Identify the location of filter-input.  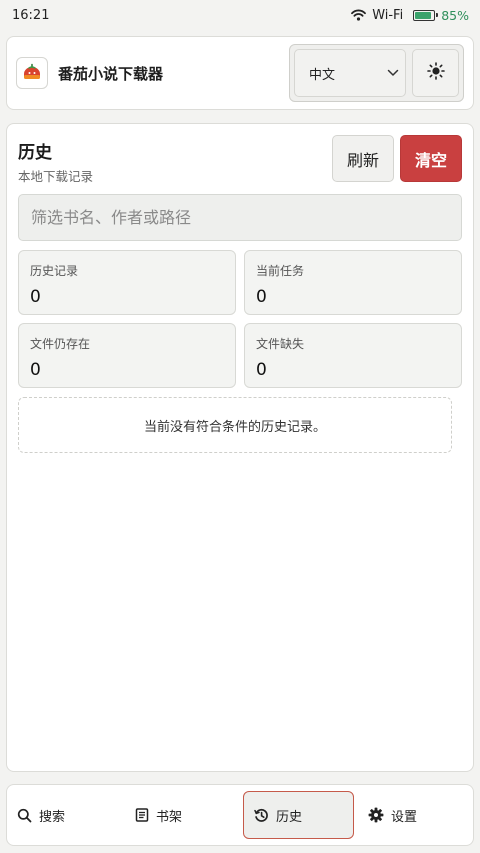
(240, 217).